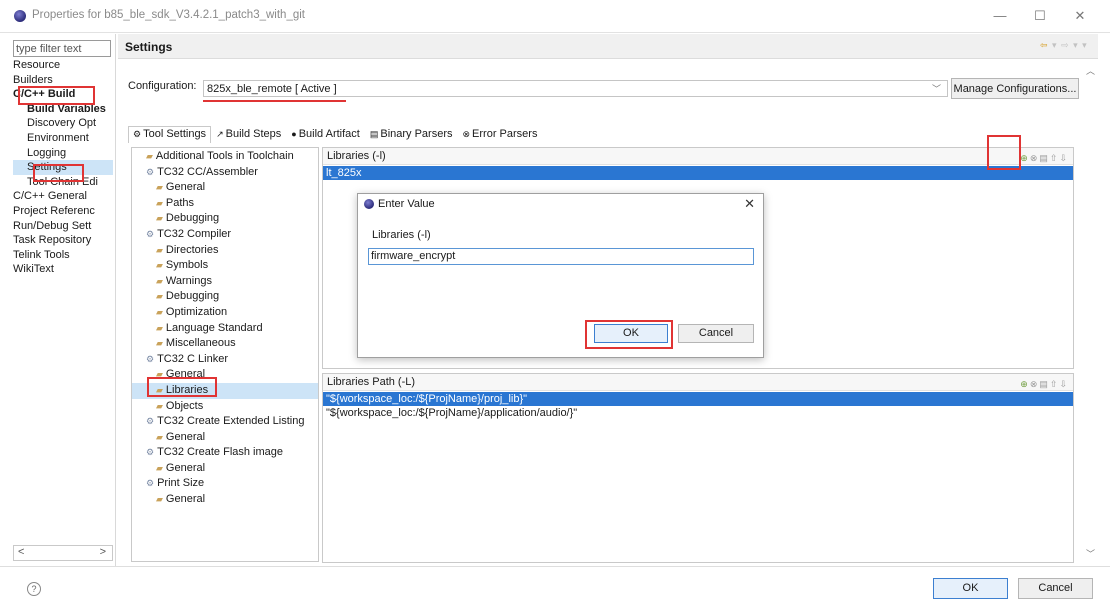 This screenshot has width=1110, height=612. What do you see at coordinates (225, 360) in the screenshot?
I see `tree-node: ⚙ TC32 C Linker` at bounding box center [225, 360].